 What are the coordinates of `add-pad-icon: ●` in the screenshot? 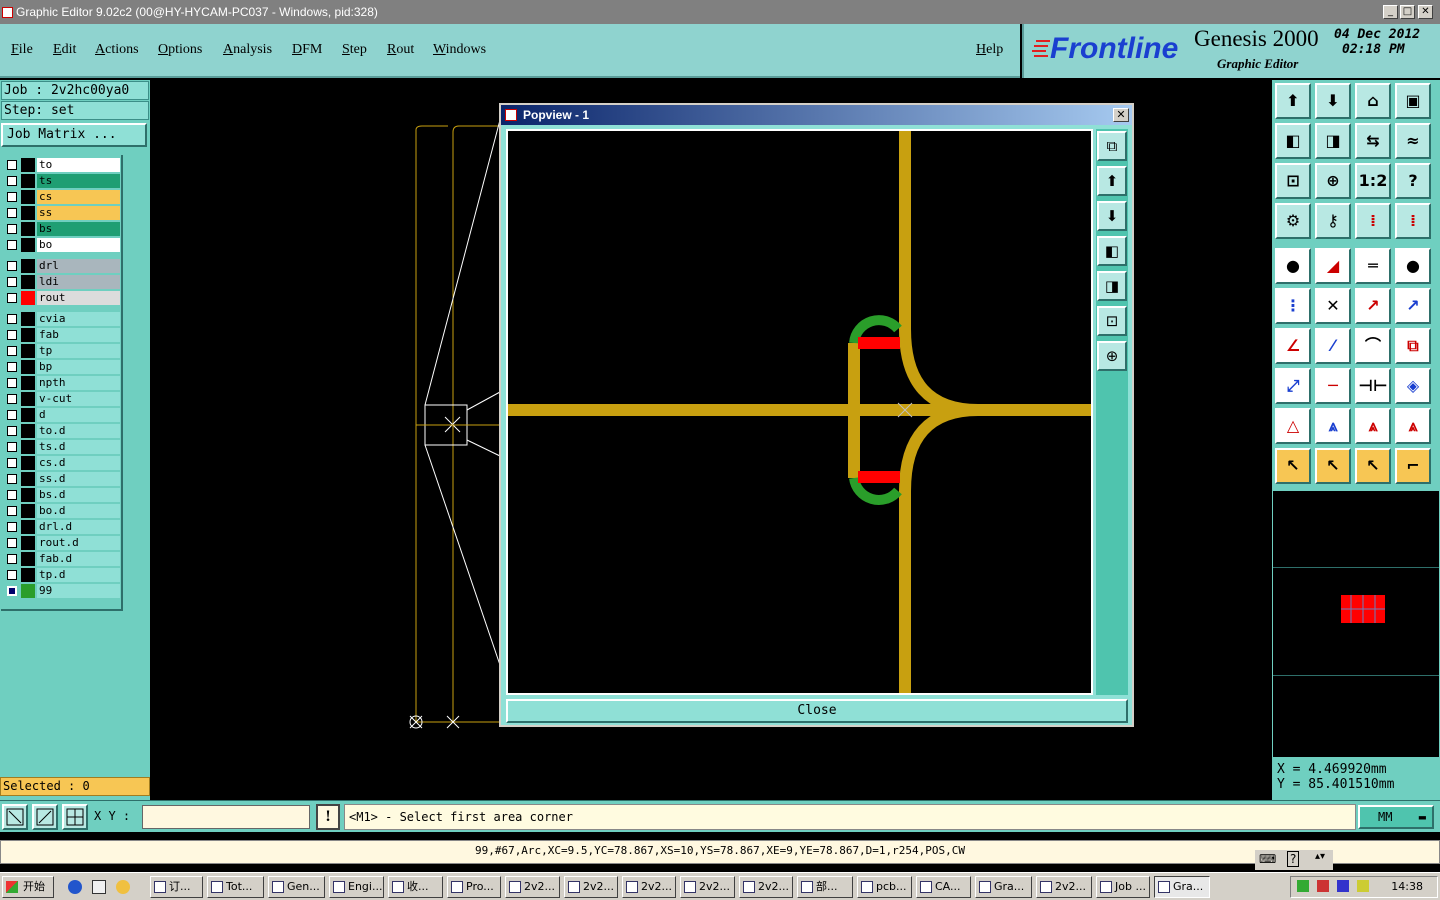 It's located at (1293, 266).